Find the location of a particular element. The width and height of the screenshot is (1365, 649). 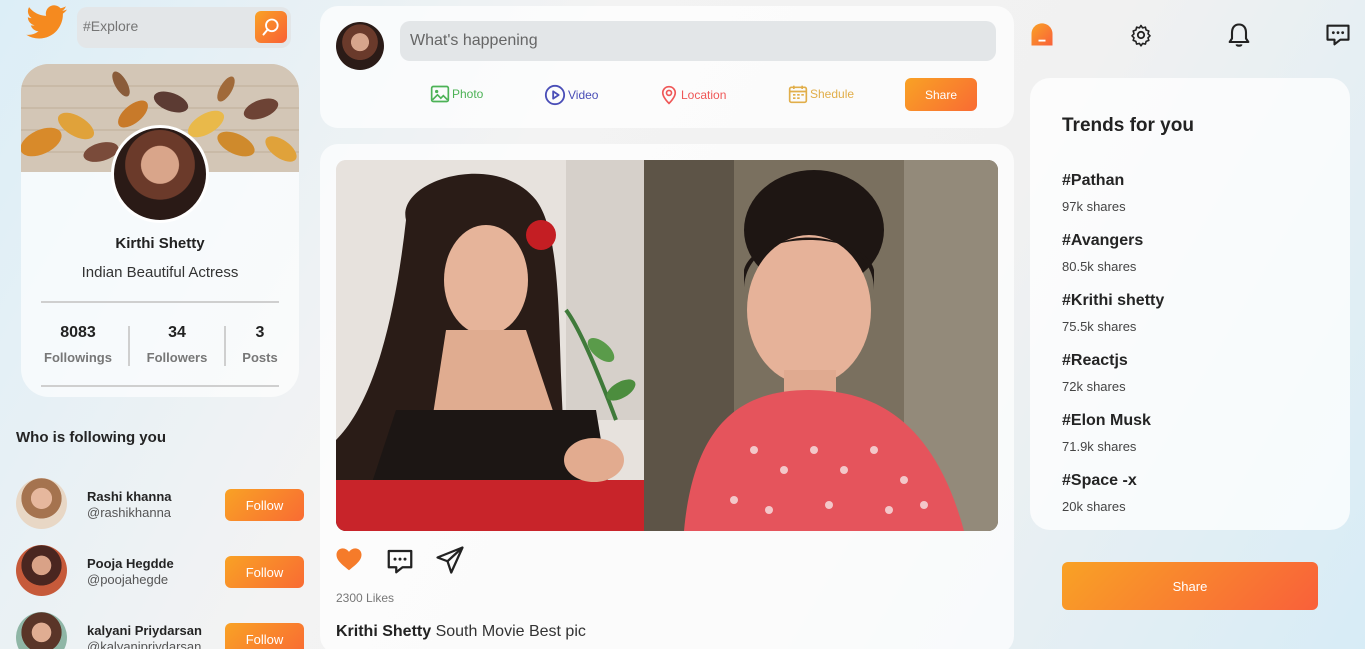

location-label: Location is located at coordinates (704, 95).